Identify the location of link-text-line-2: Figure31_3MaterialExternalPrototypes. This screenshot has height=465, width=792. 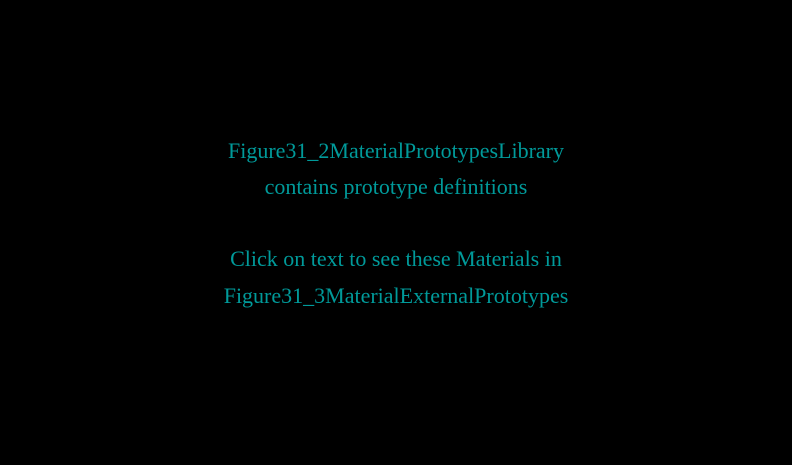
(396, 296).